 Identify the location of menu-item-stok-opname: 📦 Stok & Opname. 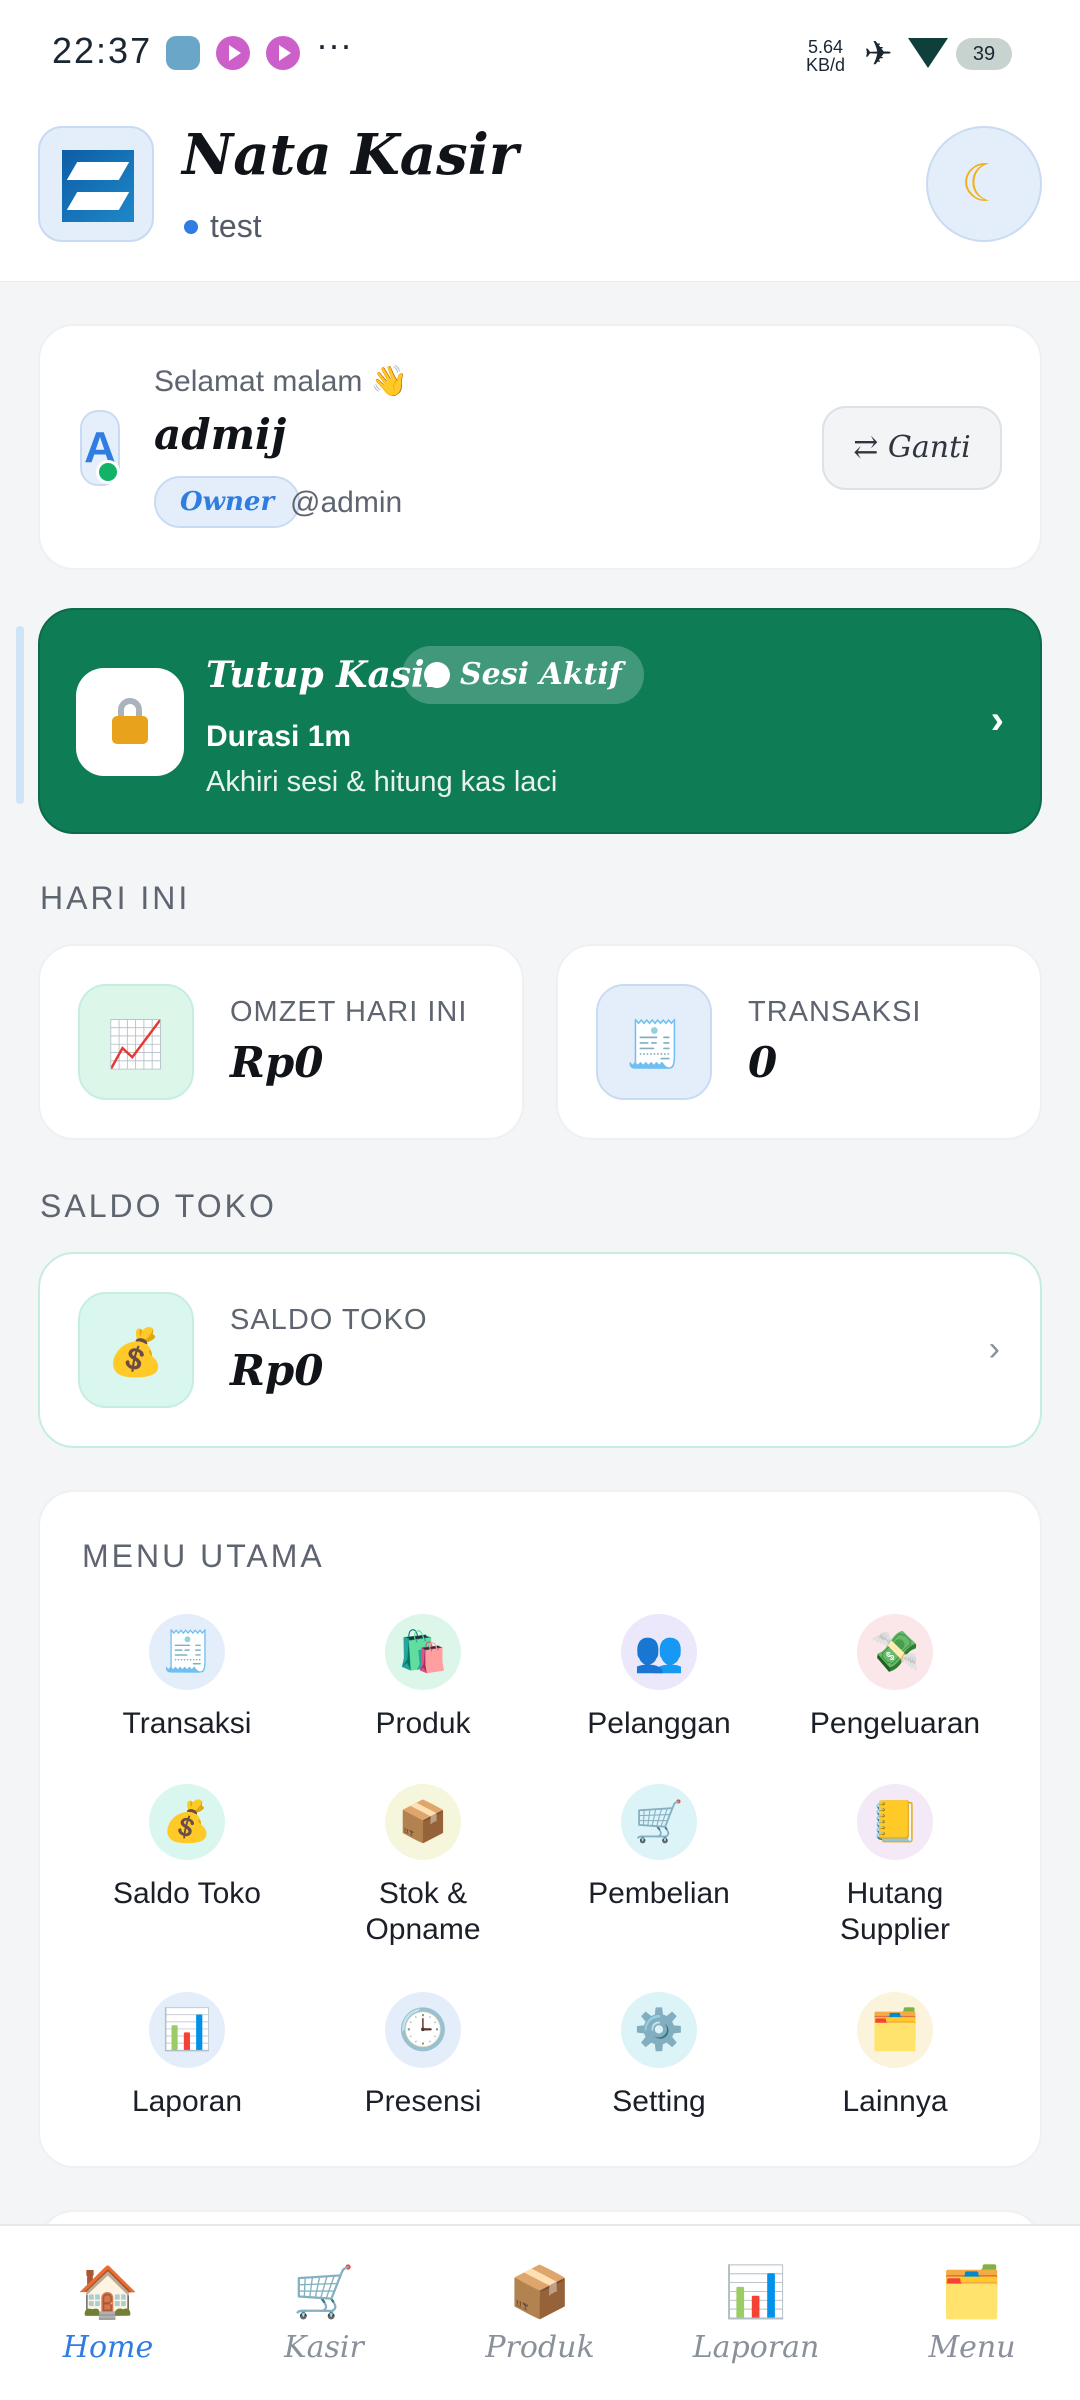
(423, 1866).